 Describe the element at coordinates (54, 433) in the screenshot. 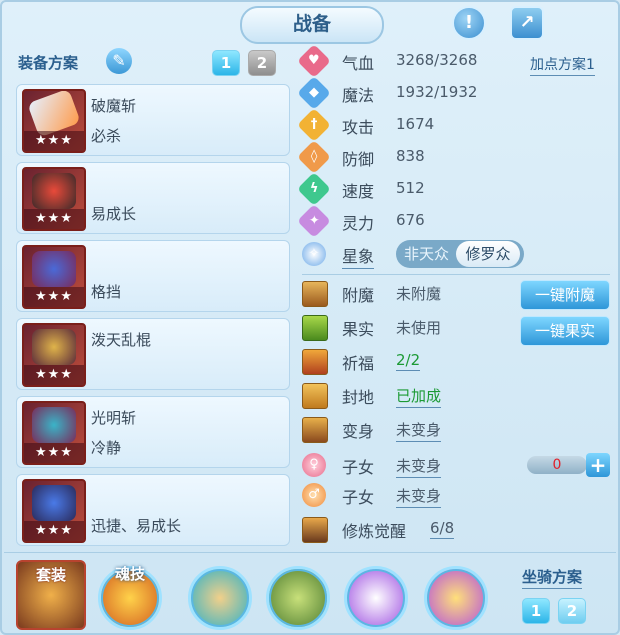

I see `belt-icon: ★★★` at that location.